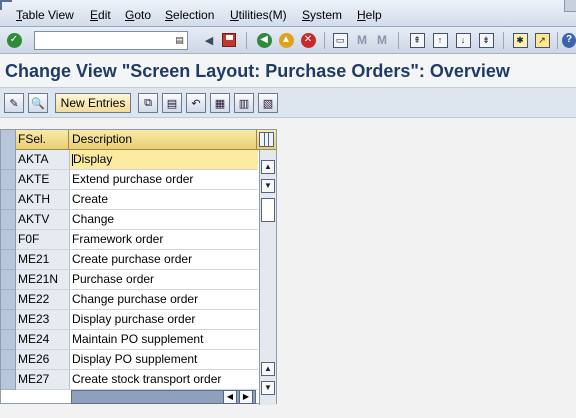  Describe the element at coordinates (100, 15) in the screenshot. I see `menu-edit: Edit` at that location.